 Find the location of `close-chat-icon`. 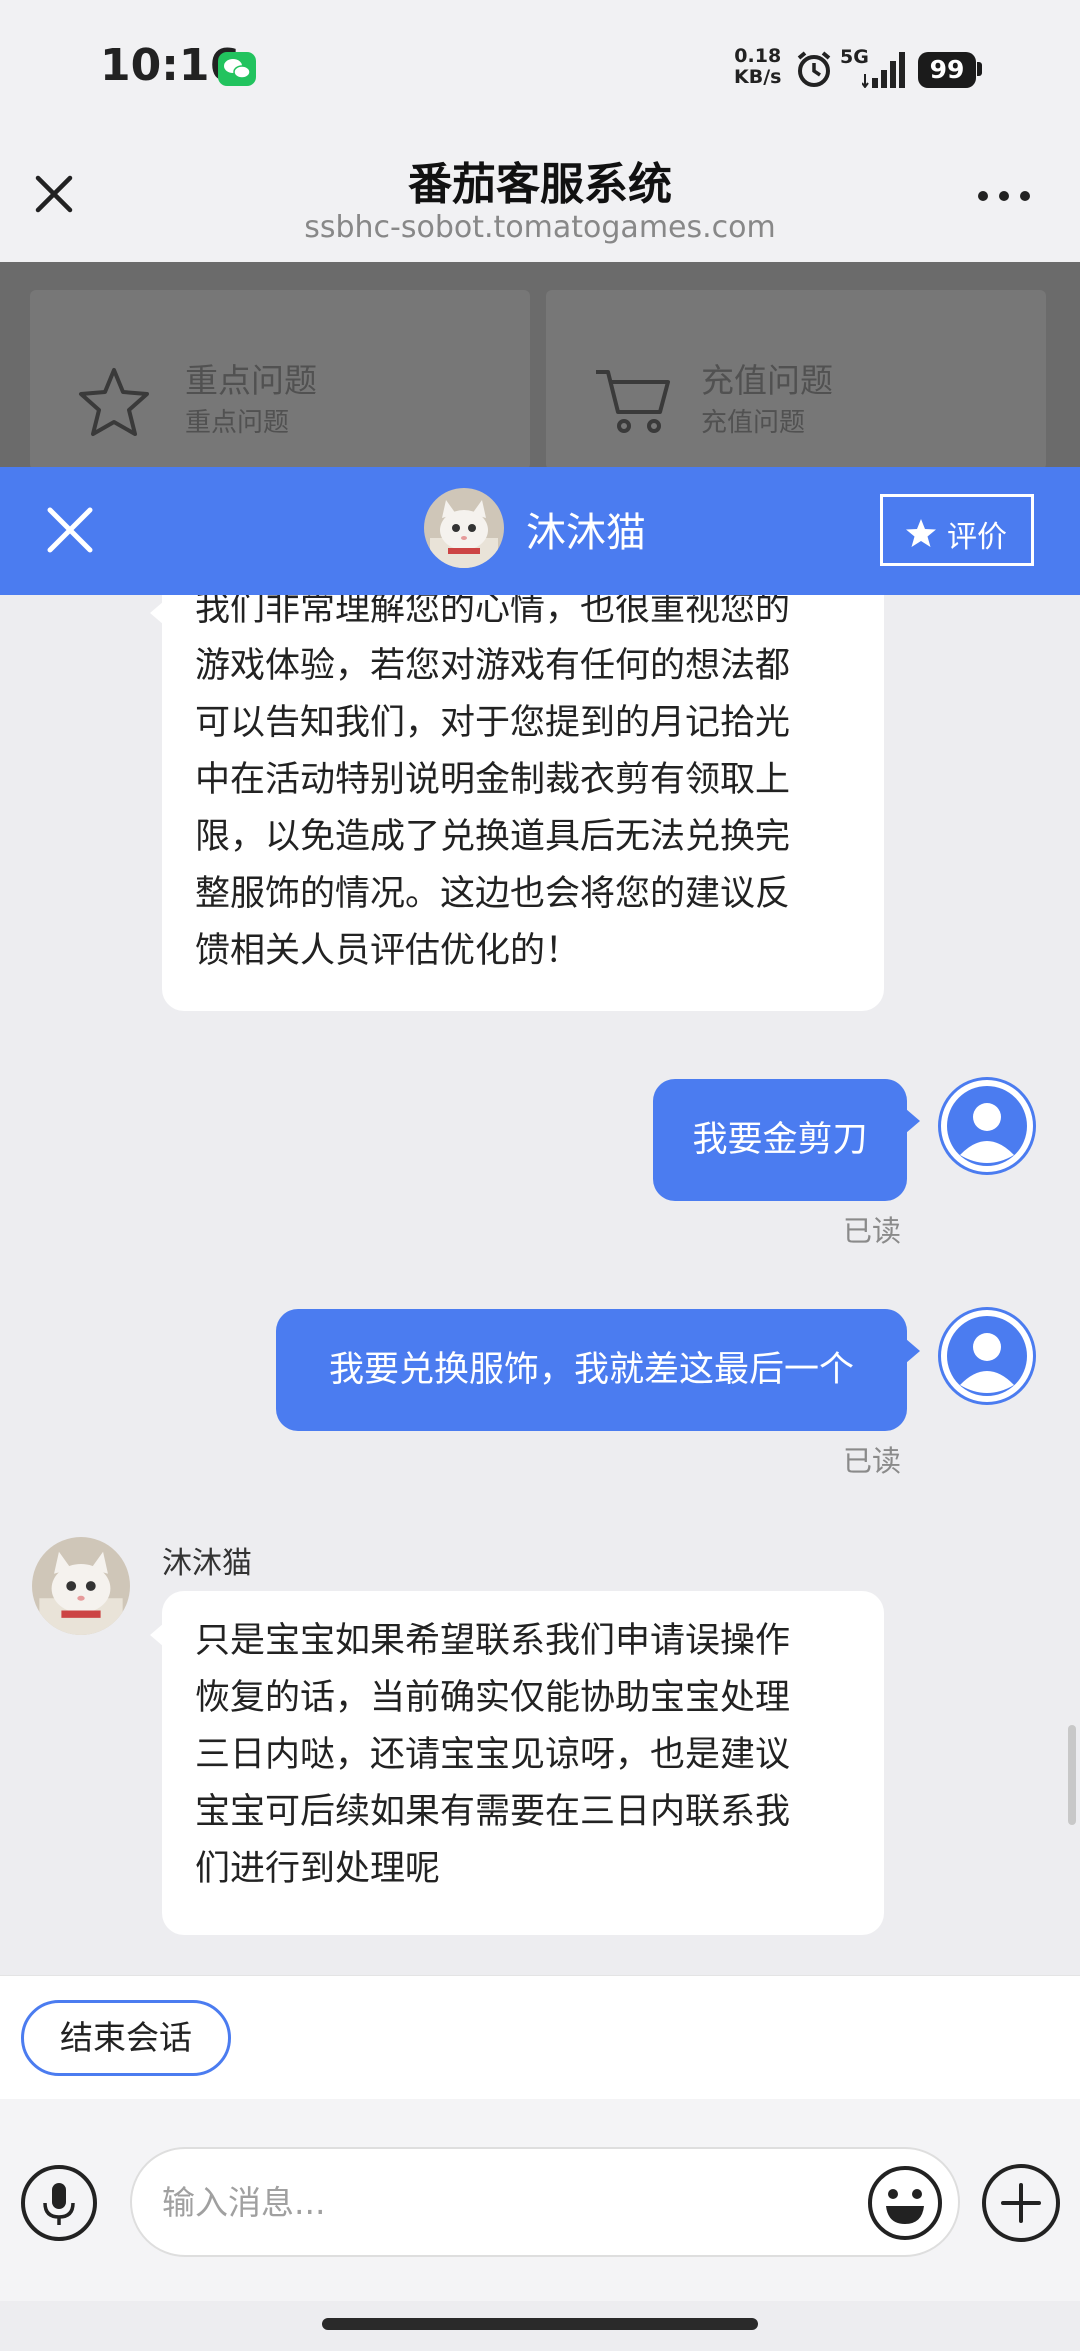

close-chat-icon is located at coordinates (70, 530).